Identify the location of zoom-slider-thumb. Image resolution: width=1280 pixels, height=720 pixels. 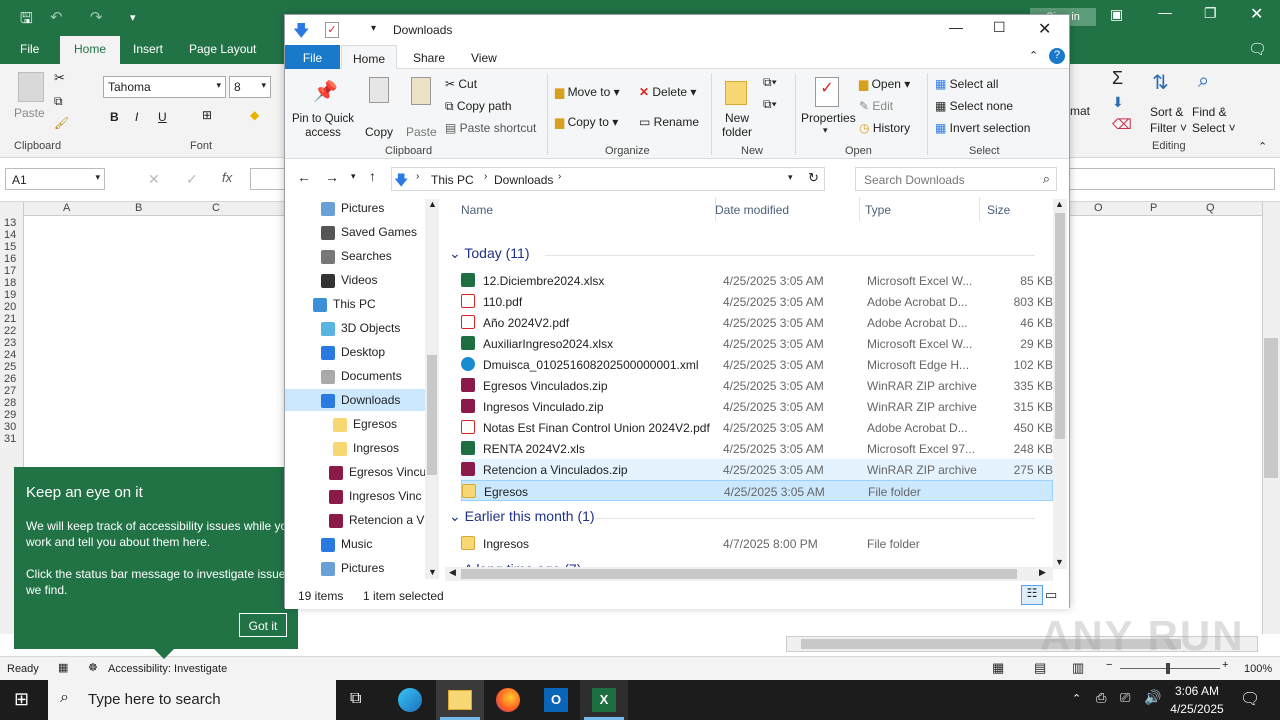
(1168, 668).